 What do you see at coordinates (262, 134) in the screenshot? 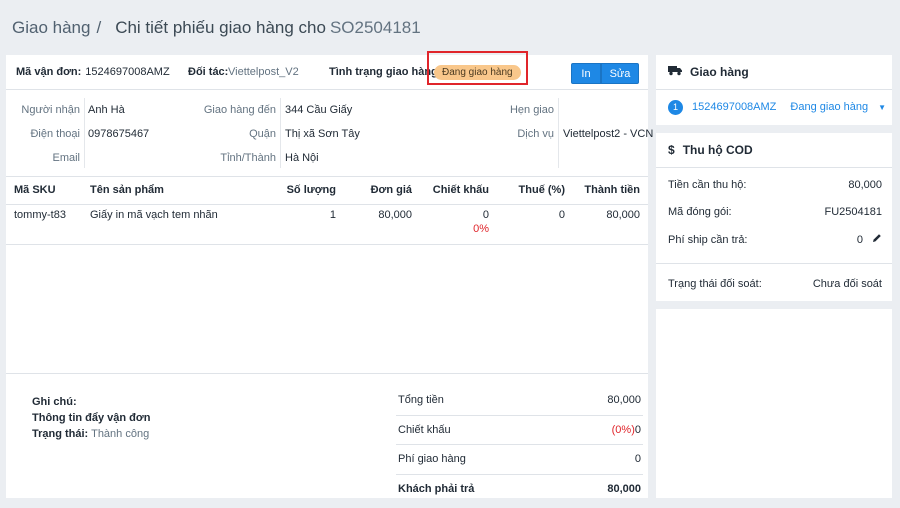
I see `district-label: Quận` at bounding box center [262, 134].